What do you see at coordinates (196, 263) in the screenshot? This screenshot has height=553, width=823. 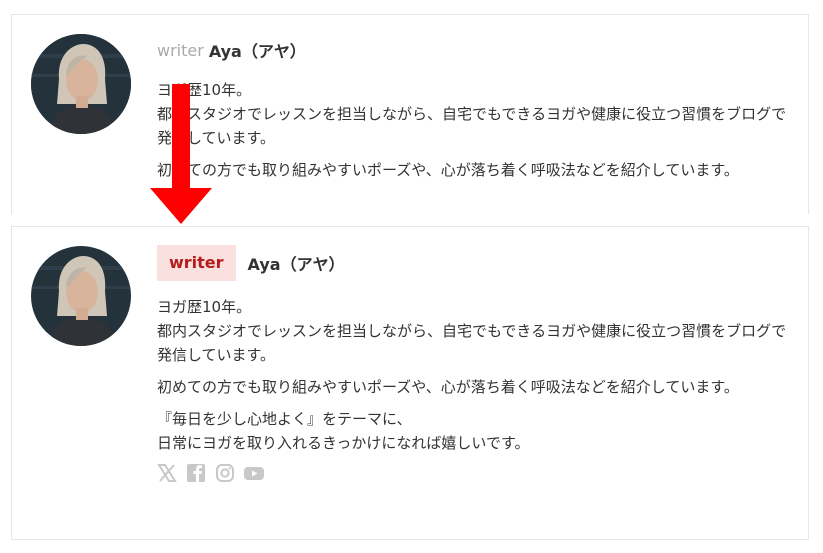 I see `author-role-badge: writer` at bounding box center [196, 263].